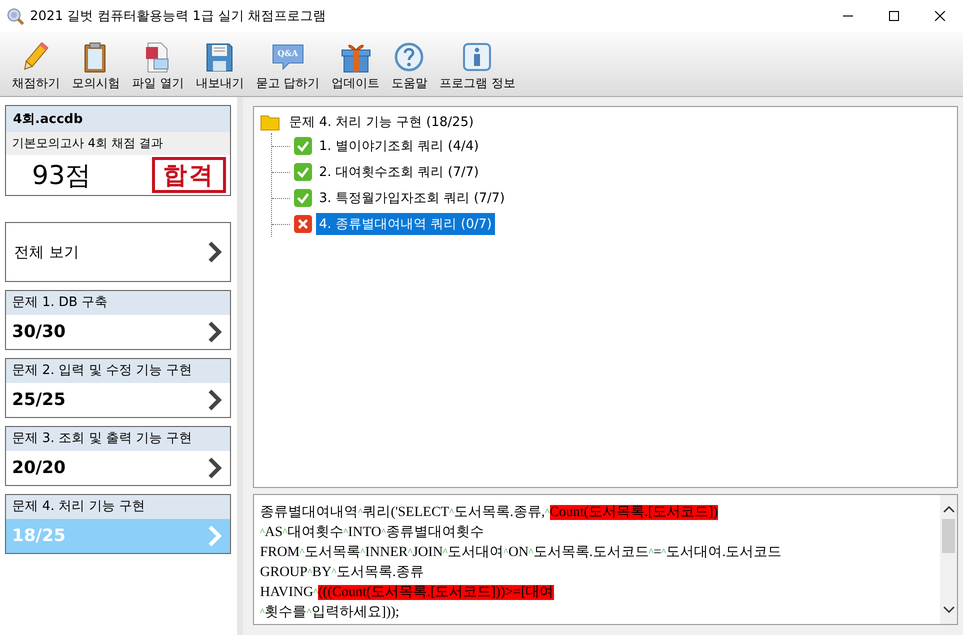 The width and height of the screenshot is (963, 635). I want to click on toolbar-button: 모의시험, so click(96, 66).